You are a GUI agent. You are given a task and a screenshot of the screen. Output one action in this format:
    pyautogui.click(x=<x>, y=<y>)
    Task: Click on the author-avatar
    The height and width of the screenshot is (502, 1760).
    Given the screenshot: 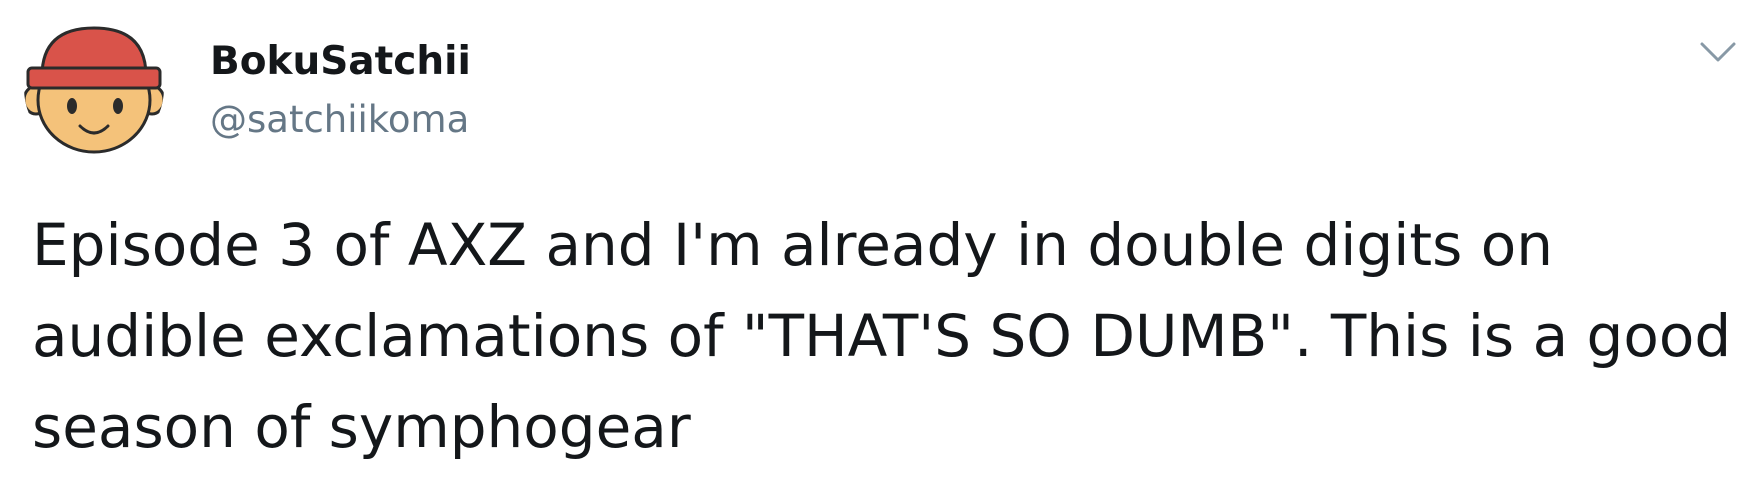 What is the action you would take?
    pyautogui.click(x=94, y=88)
    